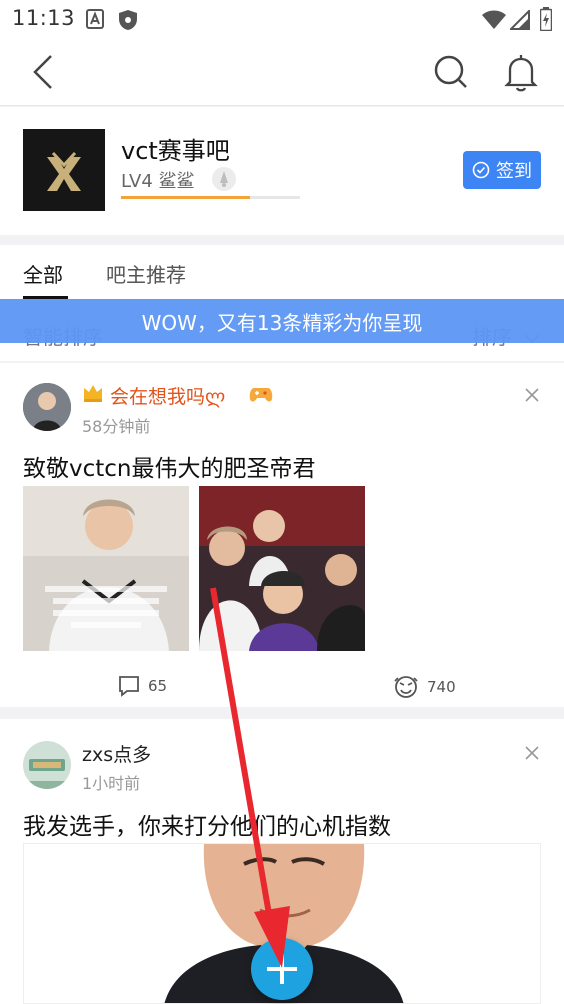  I want to click on tab-all: 全部, so click(43, 273).